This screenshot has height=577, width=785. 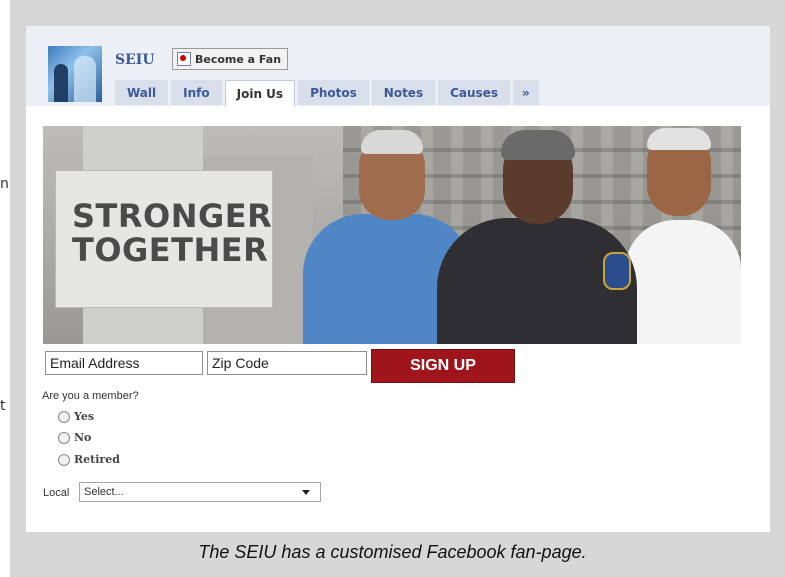 What do you see at coordinates (474, 92) in the screenshot?
I see `tab-causes: Causes` at bounding box center [474, 92].